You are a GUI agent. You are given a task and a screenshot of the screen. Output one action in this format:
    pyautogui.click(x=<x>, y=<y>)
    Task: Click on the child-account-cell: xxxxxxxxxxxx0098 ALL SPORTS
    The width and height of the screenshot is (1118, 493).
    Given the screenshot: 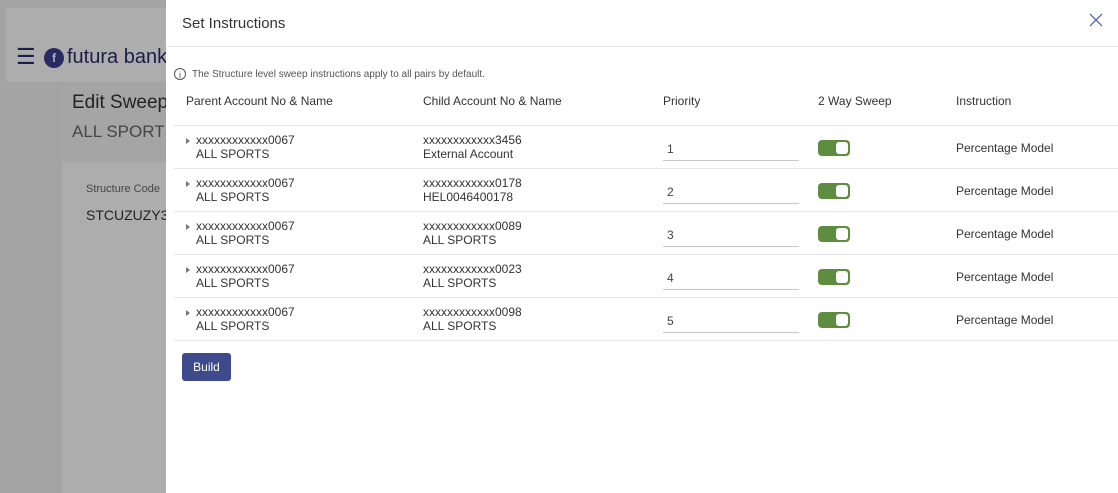 What is the action you would take?
    pyautogui.click(x=472, y=319)
    